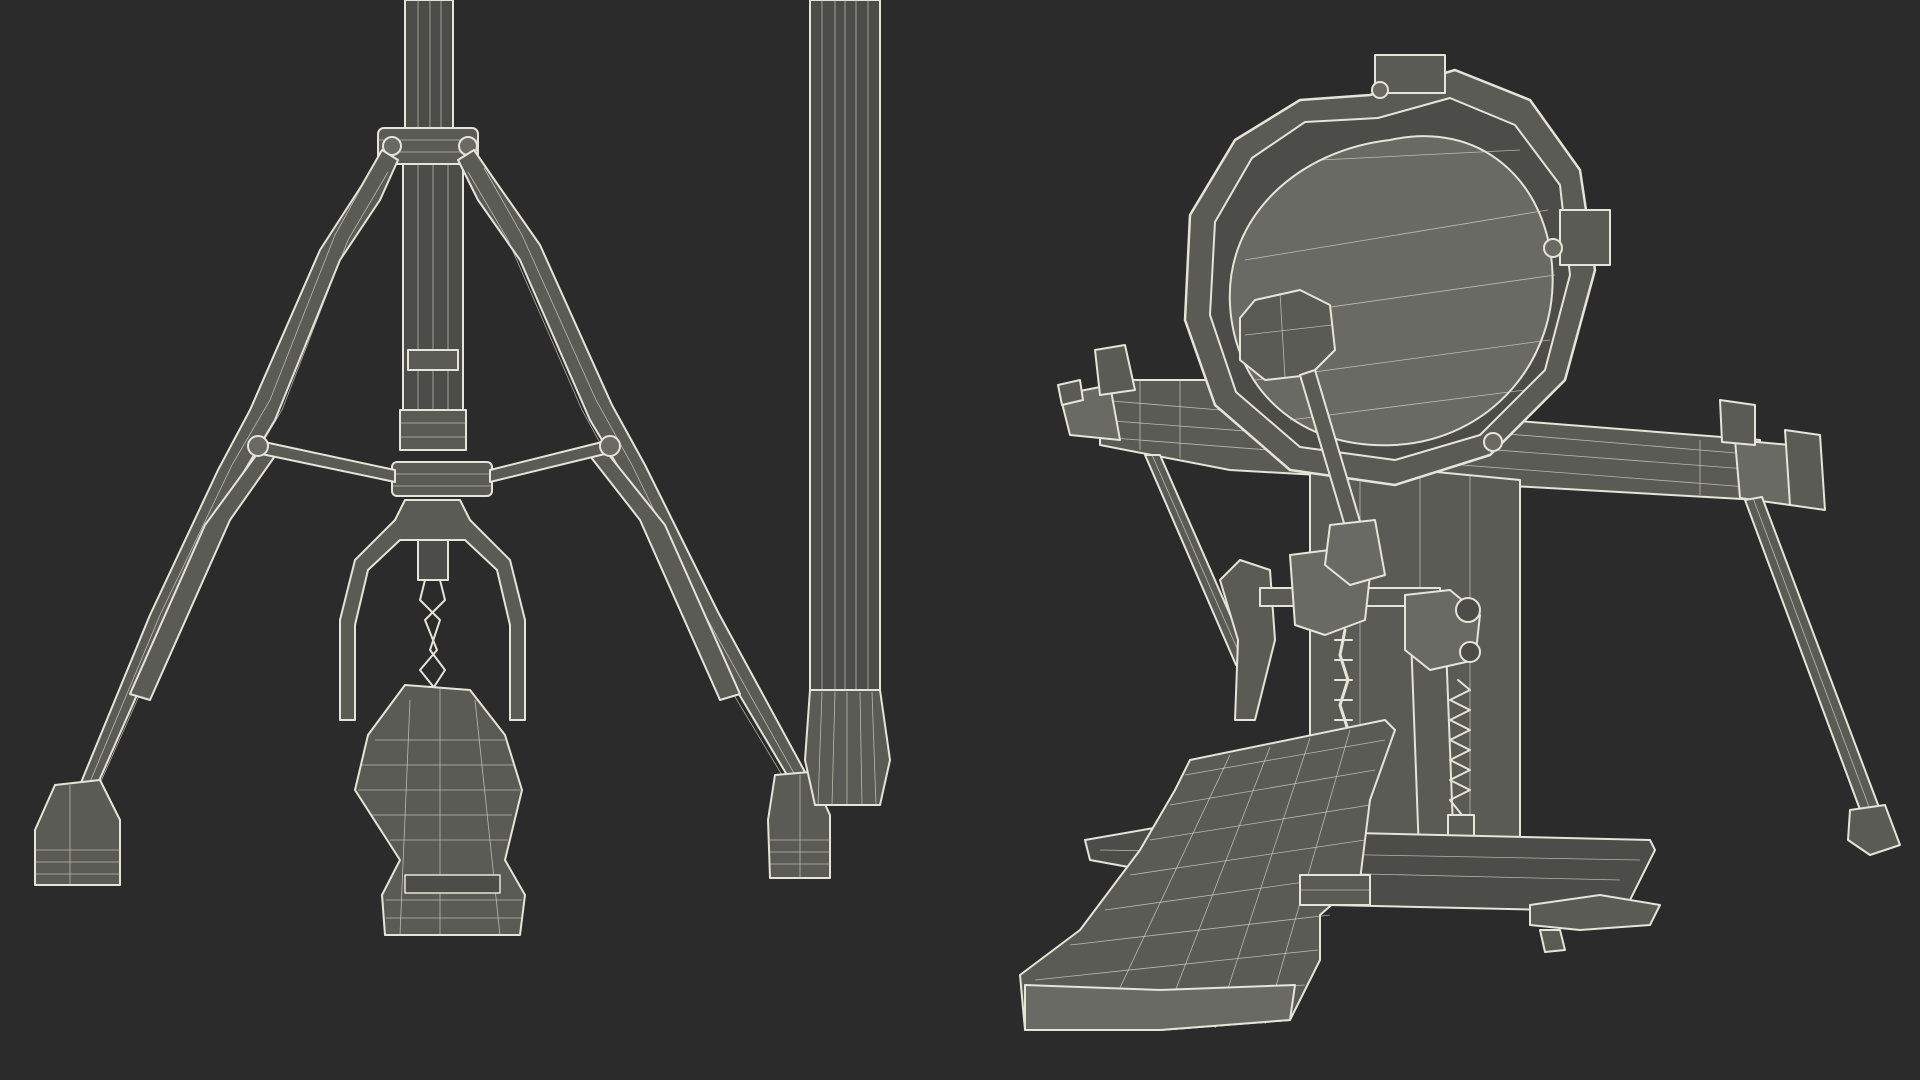 This screenshot has height=1080, width=1920. I want to click on hi-hat-center-column, so click(433, 307).